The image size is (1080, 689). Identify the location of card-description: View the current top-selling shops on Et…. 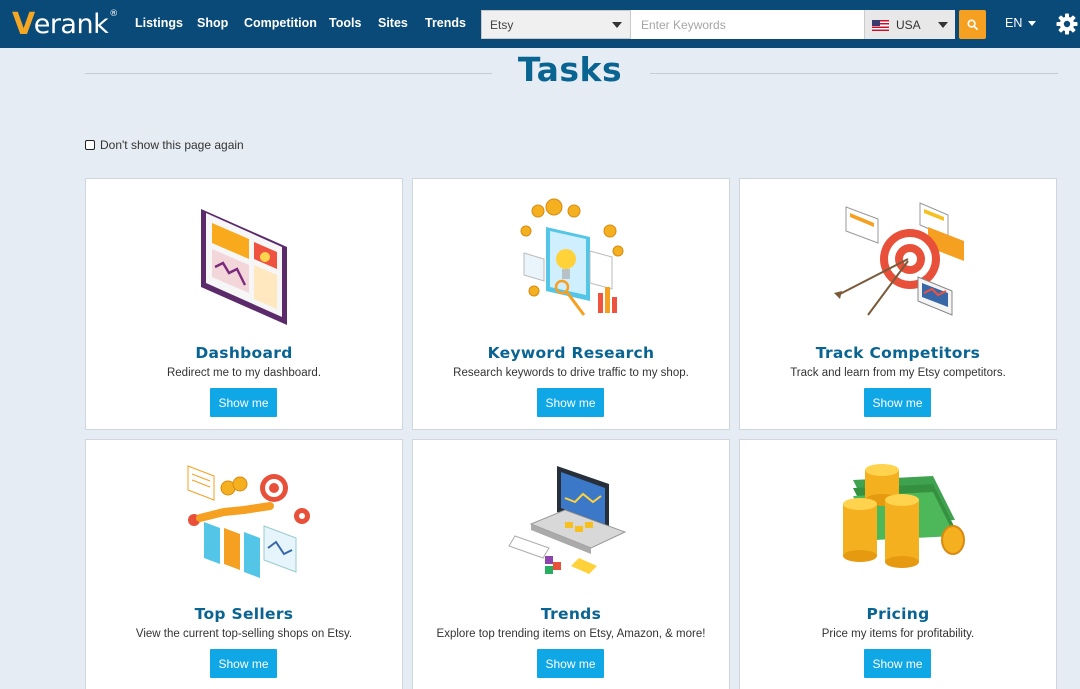
(244, 634).